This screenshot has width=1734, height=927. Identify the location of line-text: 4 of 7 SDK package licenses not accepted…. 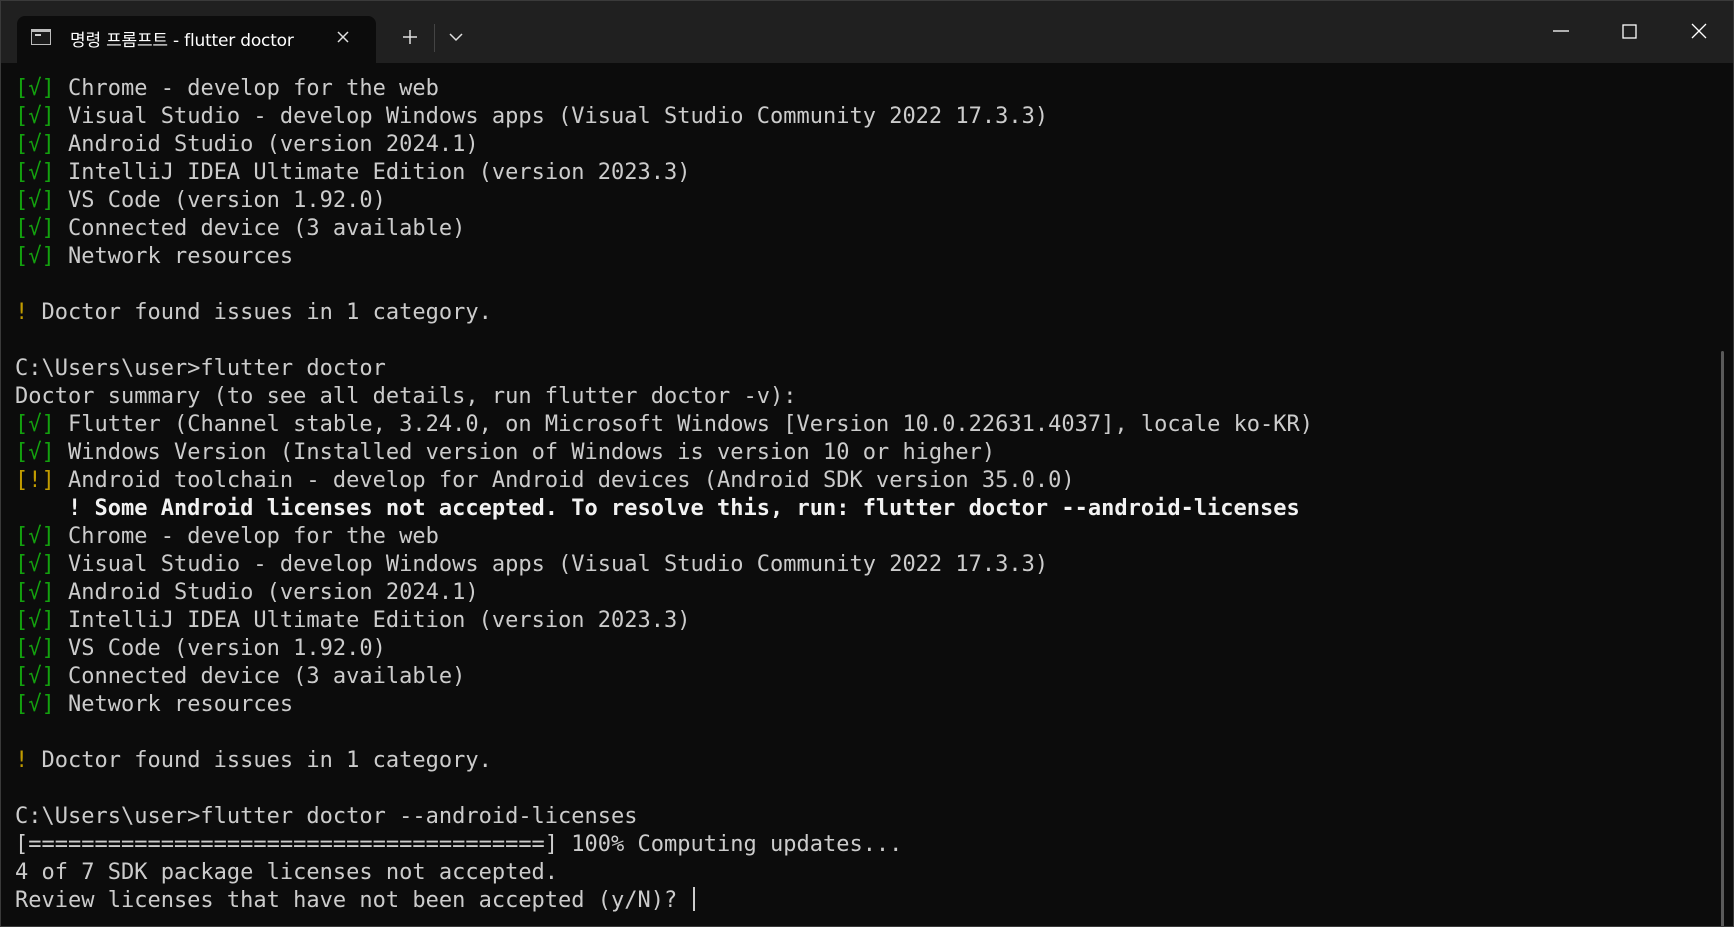
(287, 872).